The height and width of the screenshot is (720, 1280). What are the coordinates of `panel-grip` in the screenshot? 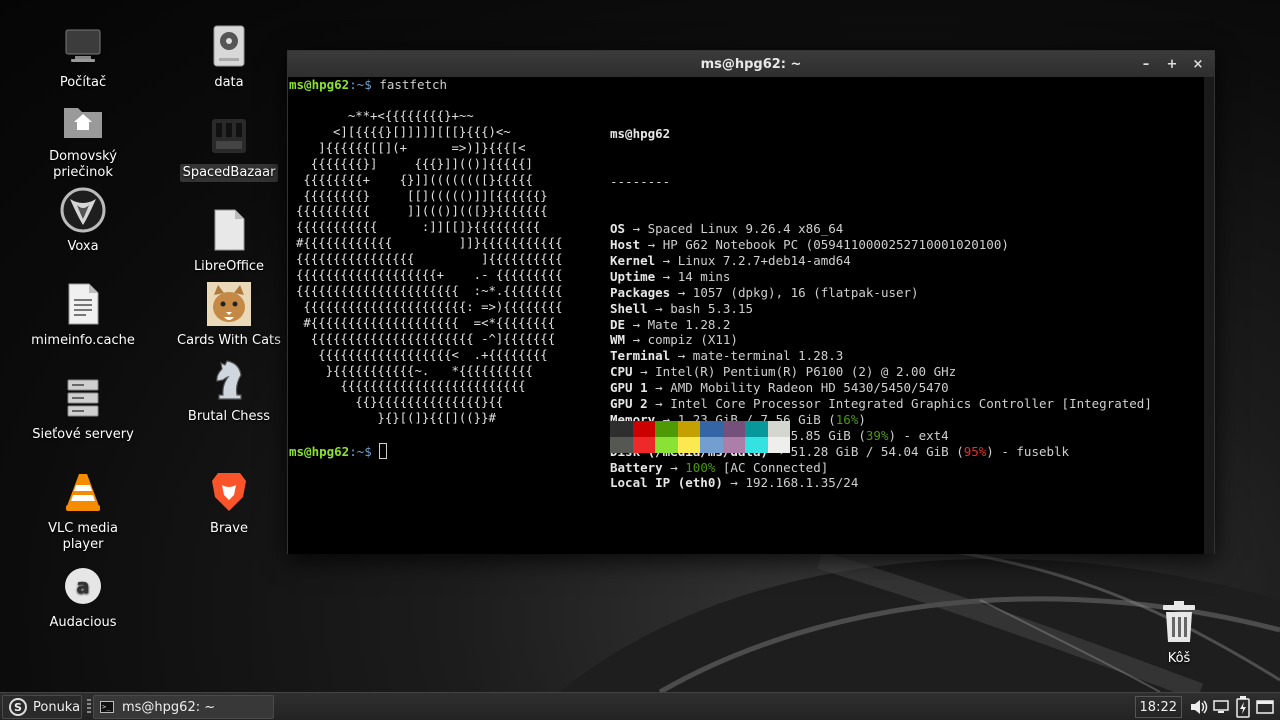 It's located at (89, 707).